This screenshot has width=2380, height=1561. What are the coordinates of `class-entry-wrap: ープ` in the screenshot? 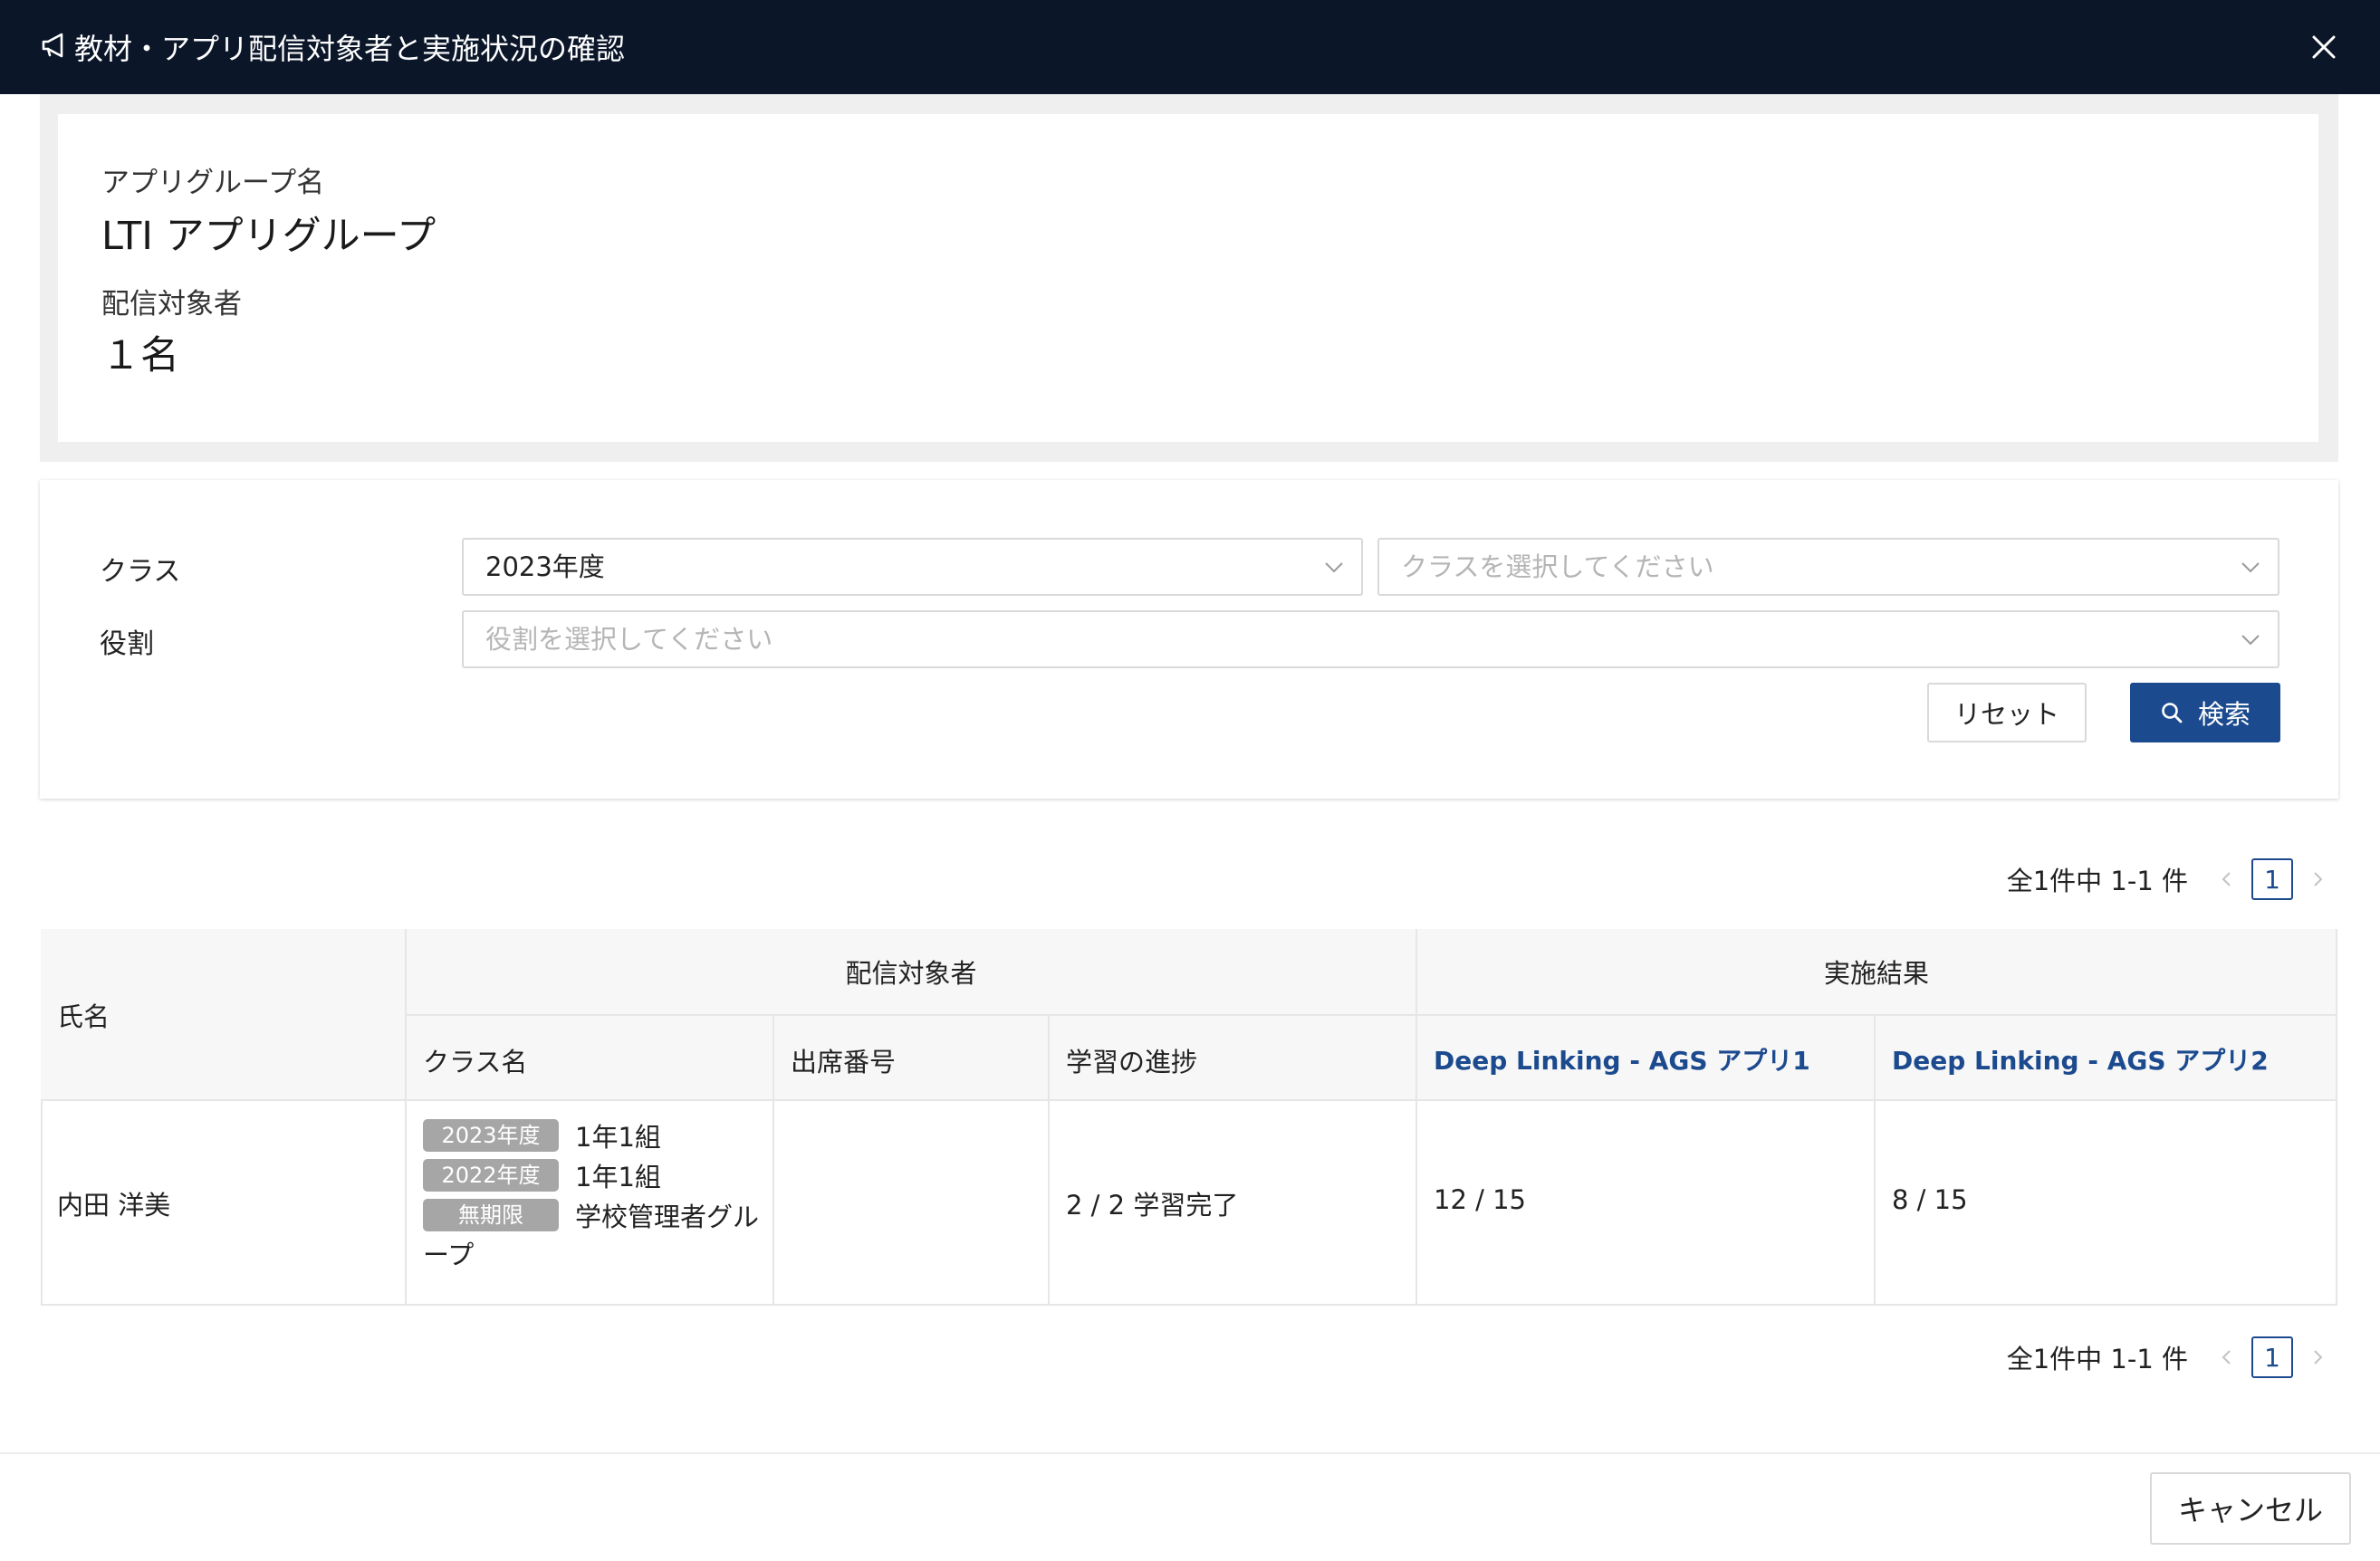 It's located at (595, 1253).